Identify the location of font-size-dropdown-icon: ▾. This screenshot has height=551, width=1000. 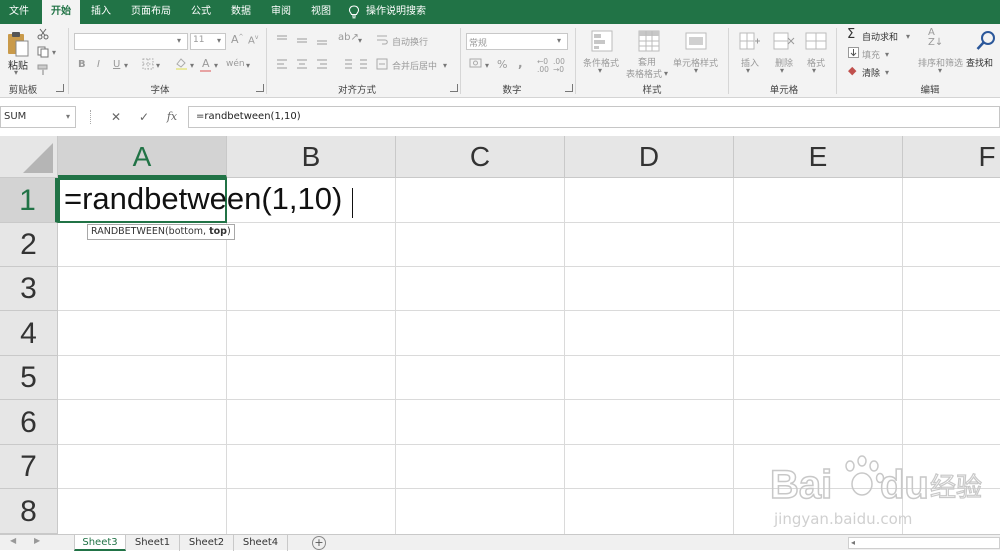
(219, 40).